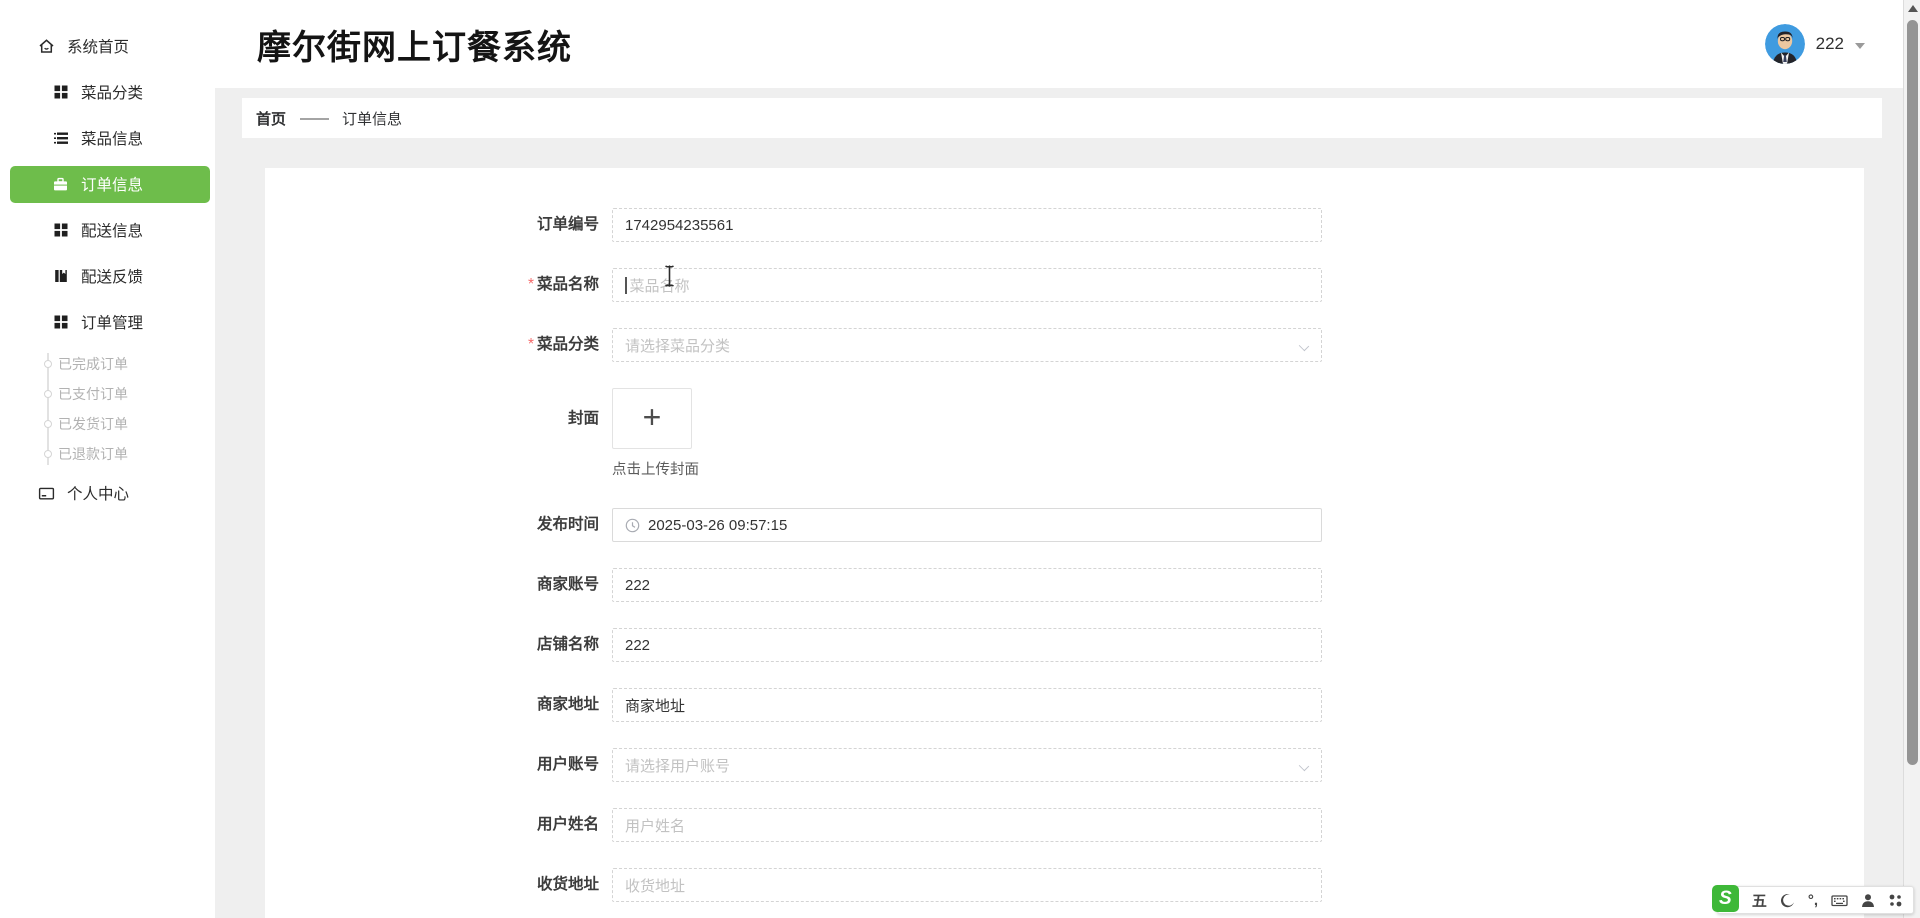 The width and height of the screenshot is (1920, 918). I want to click on form-row-user-account: 用户账号 请选择用户账号, so click(1064, 765).